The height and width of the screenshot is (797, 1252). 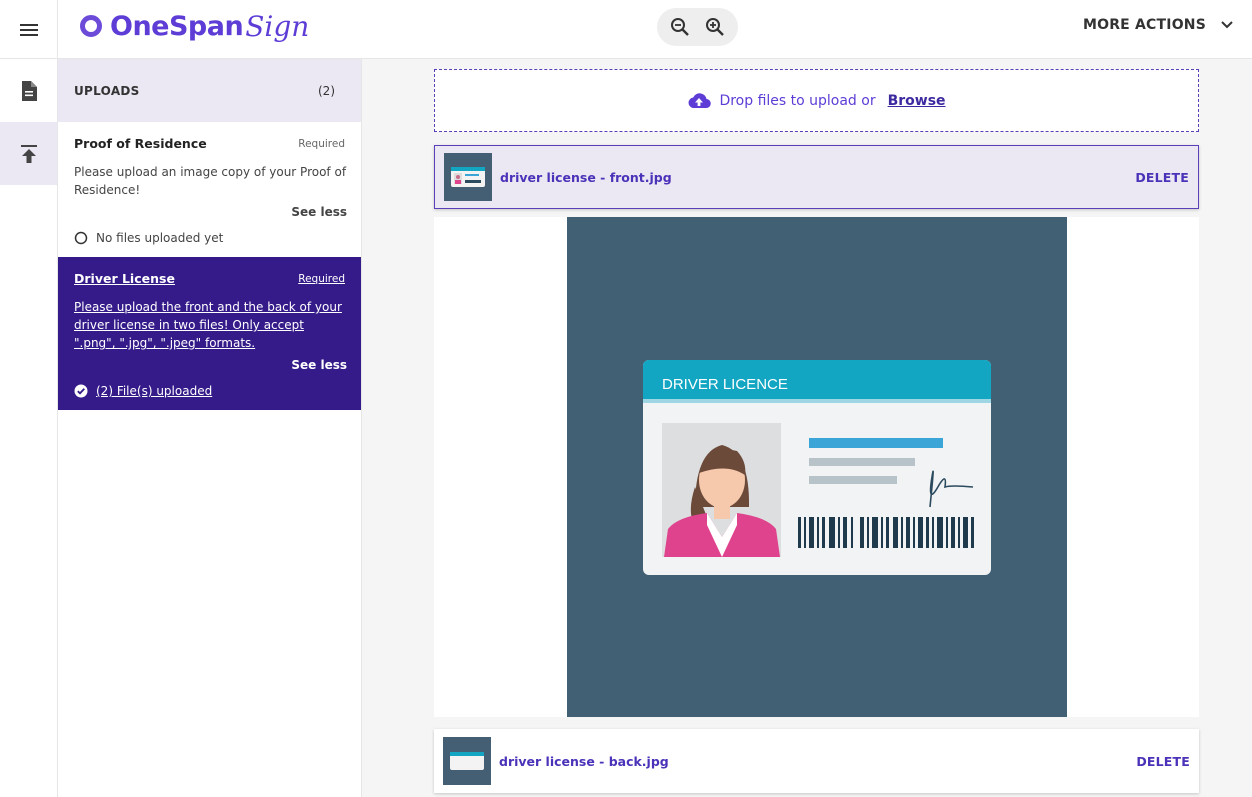 I want to click on file-row-front: driver license - front.jpg DELETE, so click(x=816, y=177).